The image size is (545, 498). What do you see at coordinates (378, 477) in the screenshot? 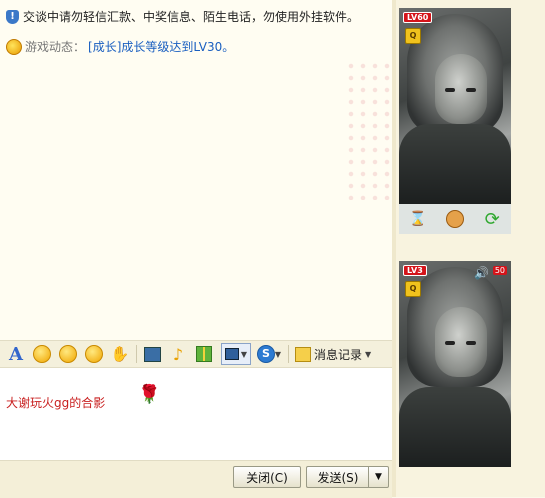
I see `send-options-button: ▼` at bounding box center [378, 477].